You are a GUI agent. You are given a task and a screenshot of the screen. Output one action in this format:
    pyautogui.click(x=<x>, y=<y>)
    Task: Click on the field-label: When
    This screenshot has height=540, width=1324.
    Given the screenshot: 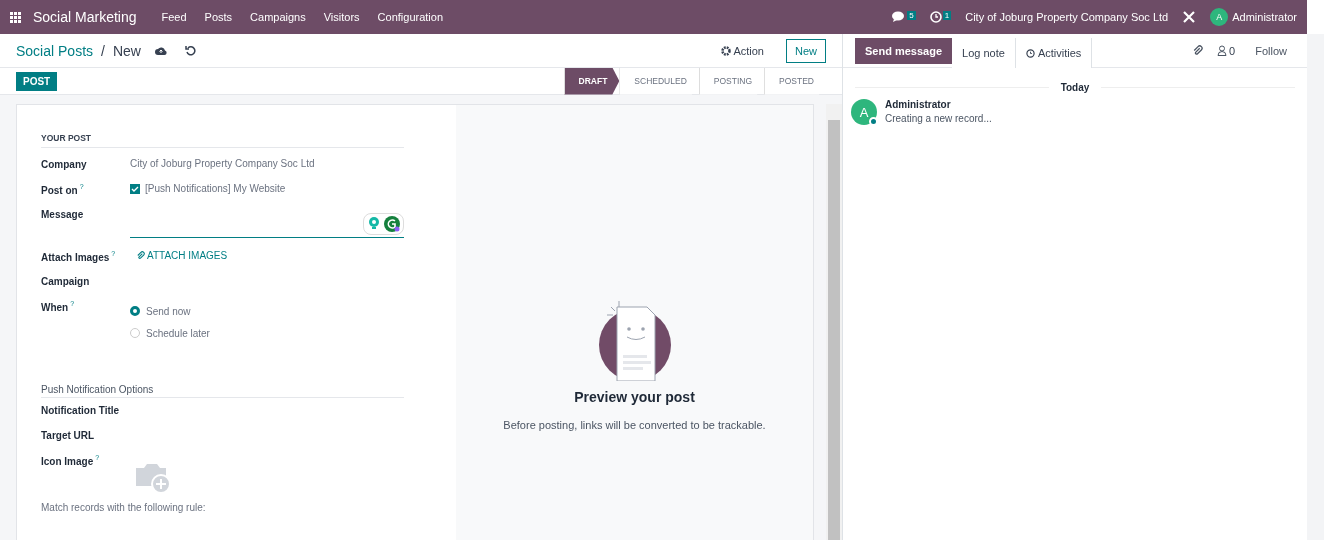 What is the action you would take?
    pyautogui.click(x=55, y=307)
    